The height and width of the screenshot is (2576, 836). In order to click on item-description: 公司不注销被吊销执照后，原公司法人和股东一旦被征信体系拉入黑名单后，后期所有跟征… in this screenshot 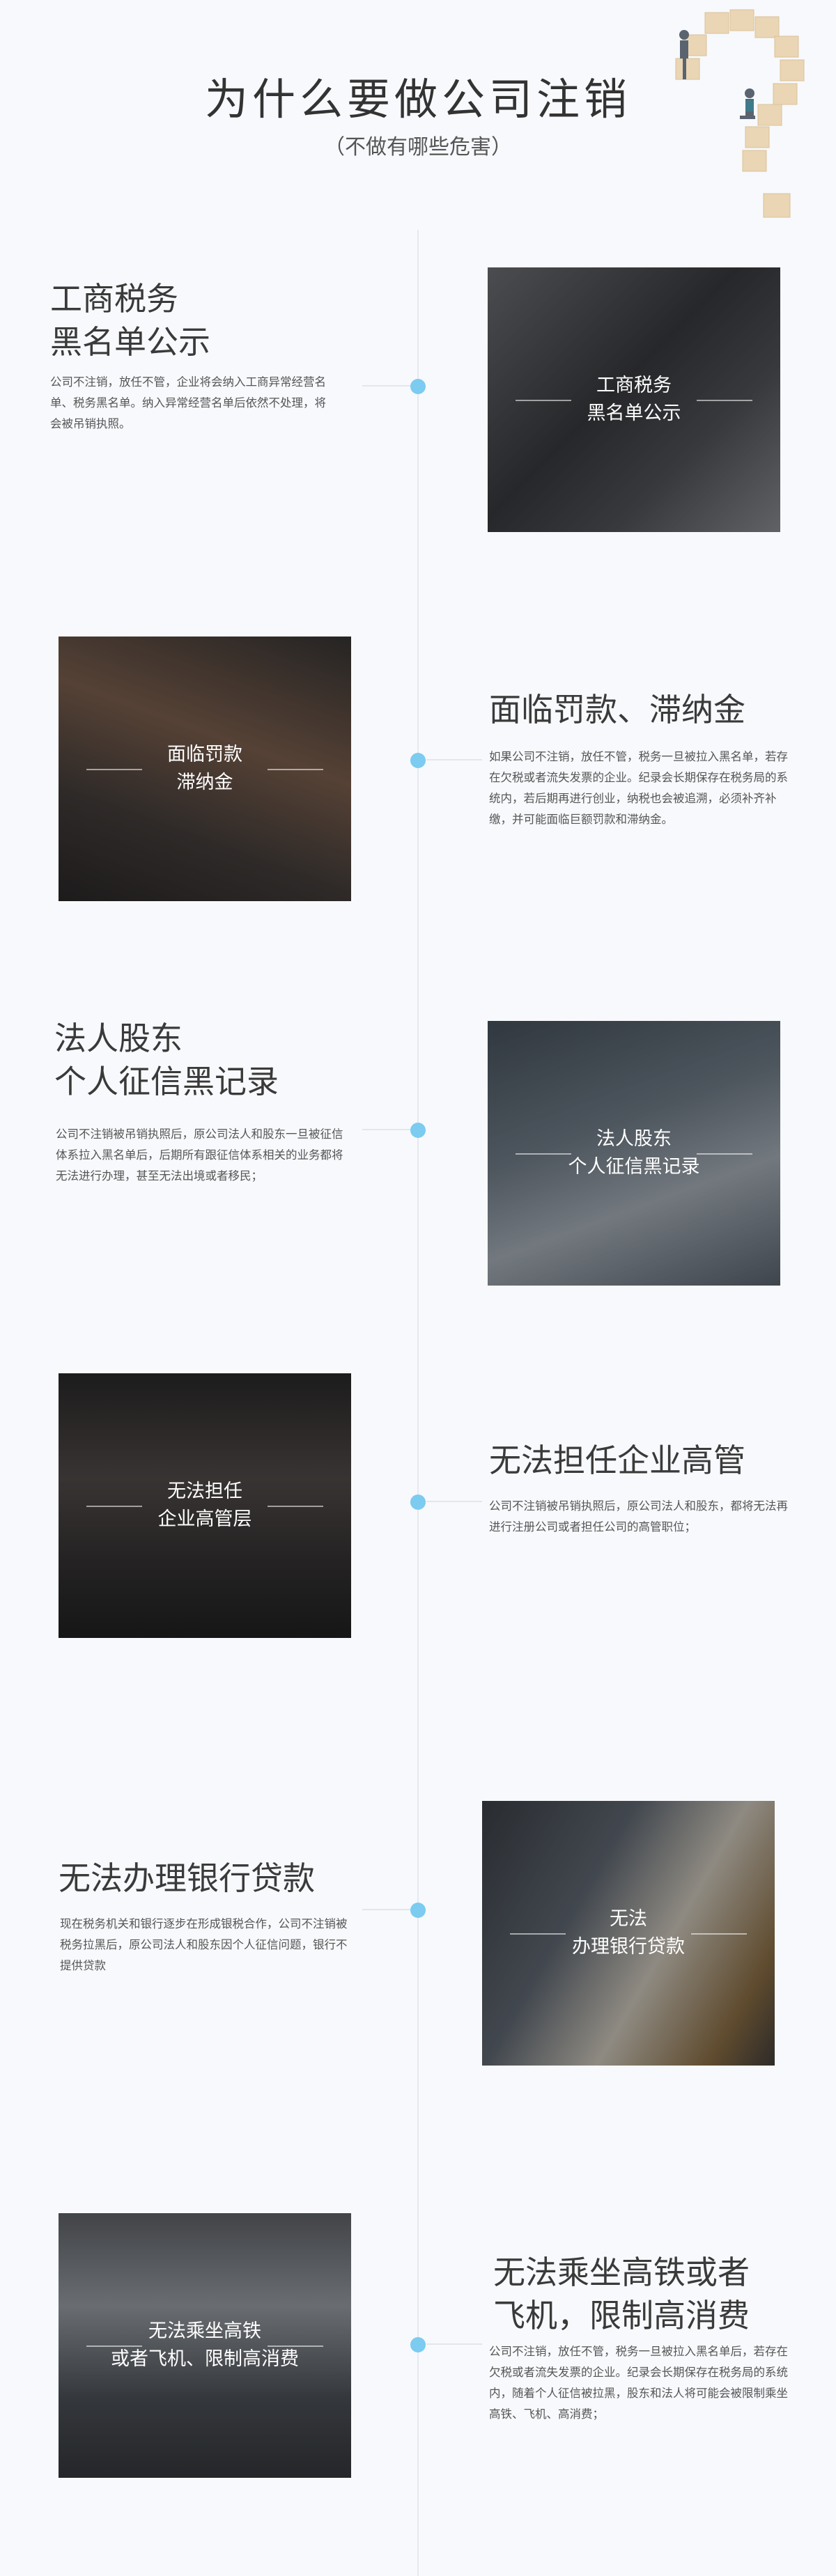, I will do `click(199, 1154)`.